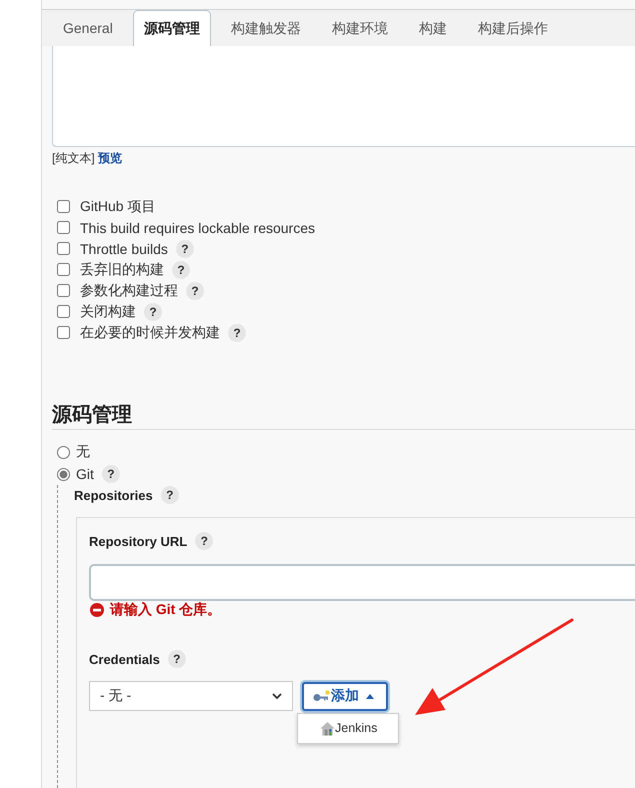 Image resolution: width=635 pixels, height=788 pixels. What do you see at coordinates (433, 28) in the screenshot?
I see `tab: 构建` at bounding box center [433, 28].